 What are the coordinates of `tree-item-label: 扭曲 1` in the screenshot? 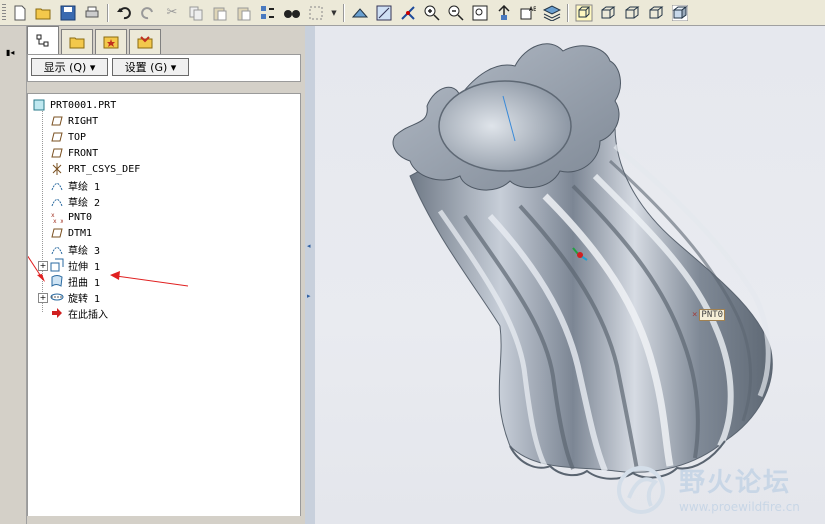 It's located at (84, 283).